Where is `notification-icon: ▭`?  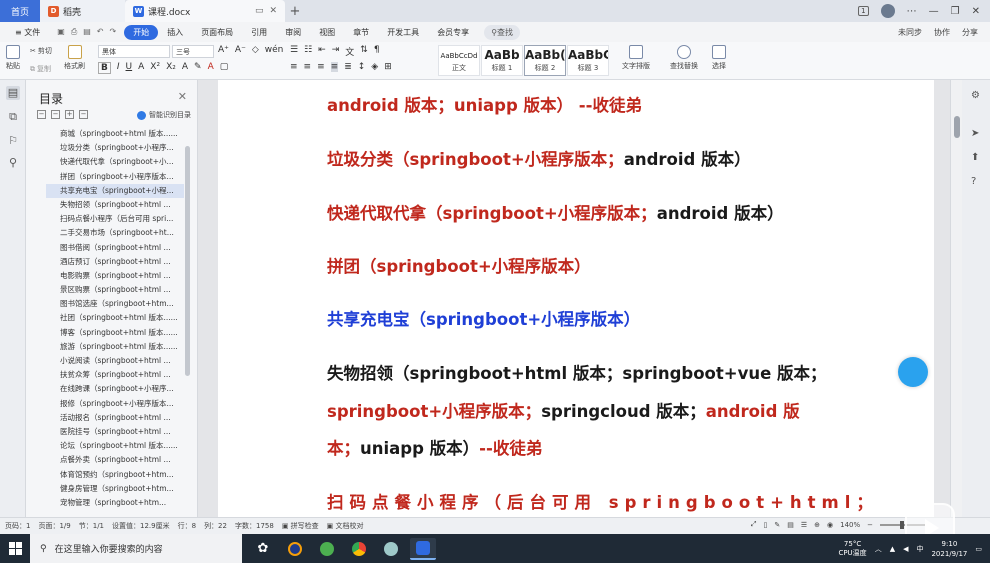 notification-icon: ▭ is located at coordinates (978, 549).